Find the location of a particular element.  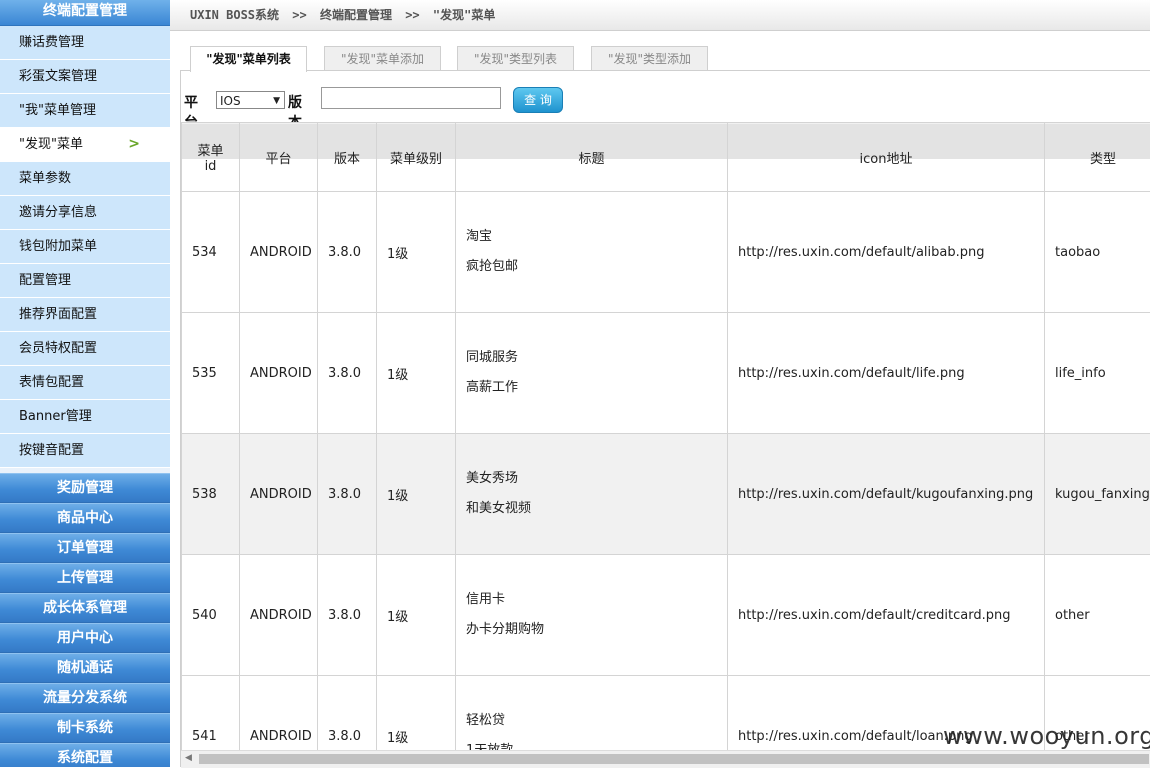

sidebar-item-me-menu: "我"菜单管理 is located at coordinates (85, 111).